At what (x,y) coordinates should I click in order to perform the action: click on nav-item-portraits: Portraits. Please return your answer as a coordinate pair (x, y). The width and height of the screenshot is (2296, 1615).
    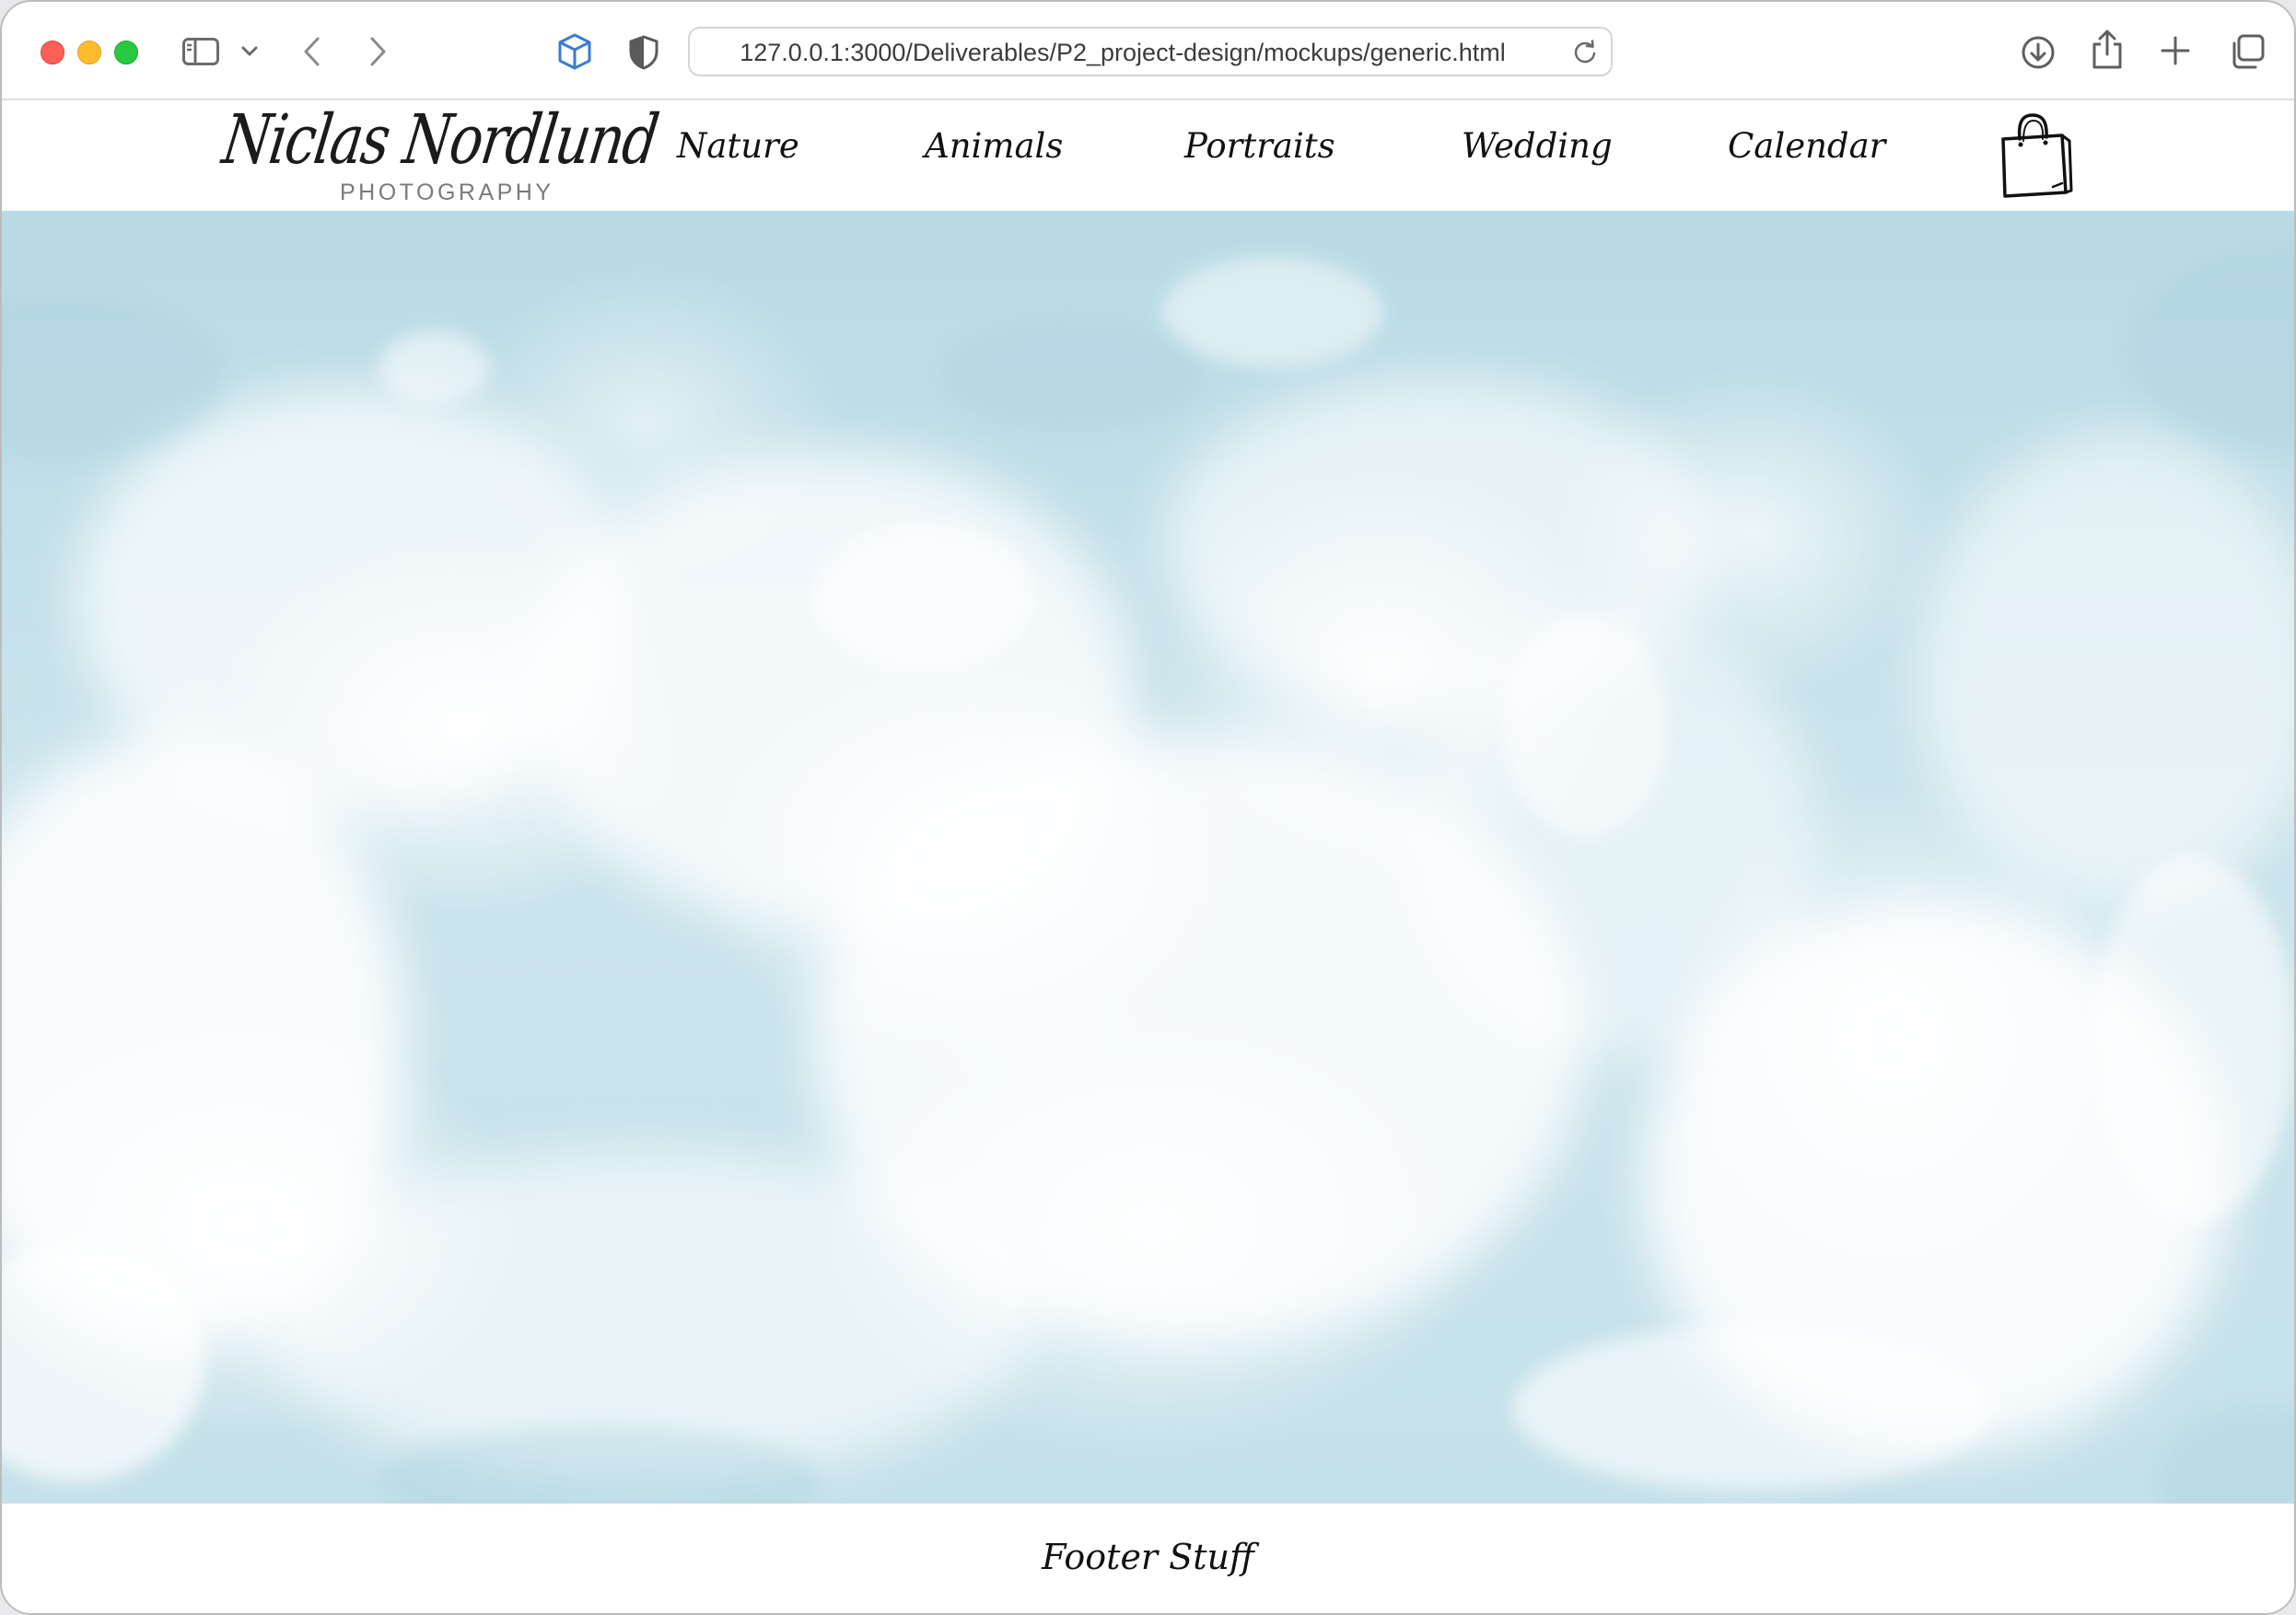
    Looking at the image, I should click on (1259, 146).